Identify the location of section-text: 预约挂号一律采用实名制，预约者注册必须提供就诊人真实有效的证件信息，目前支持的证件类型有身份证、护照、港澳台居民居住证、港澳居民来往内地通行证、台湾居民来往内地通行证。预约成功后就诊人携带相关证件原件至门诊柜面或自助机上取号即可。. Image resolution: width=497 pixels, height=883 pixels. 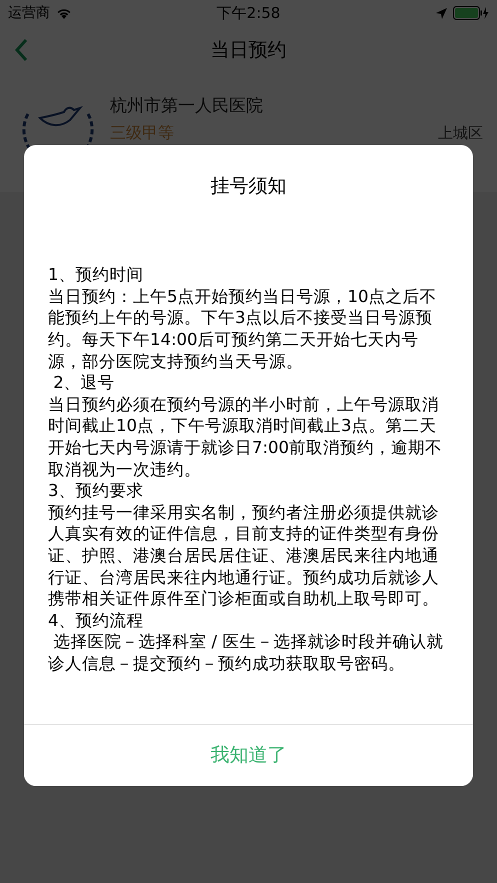
(244, 556).